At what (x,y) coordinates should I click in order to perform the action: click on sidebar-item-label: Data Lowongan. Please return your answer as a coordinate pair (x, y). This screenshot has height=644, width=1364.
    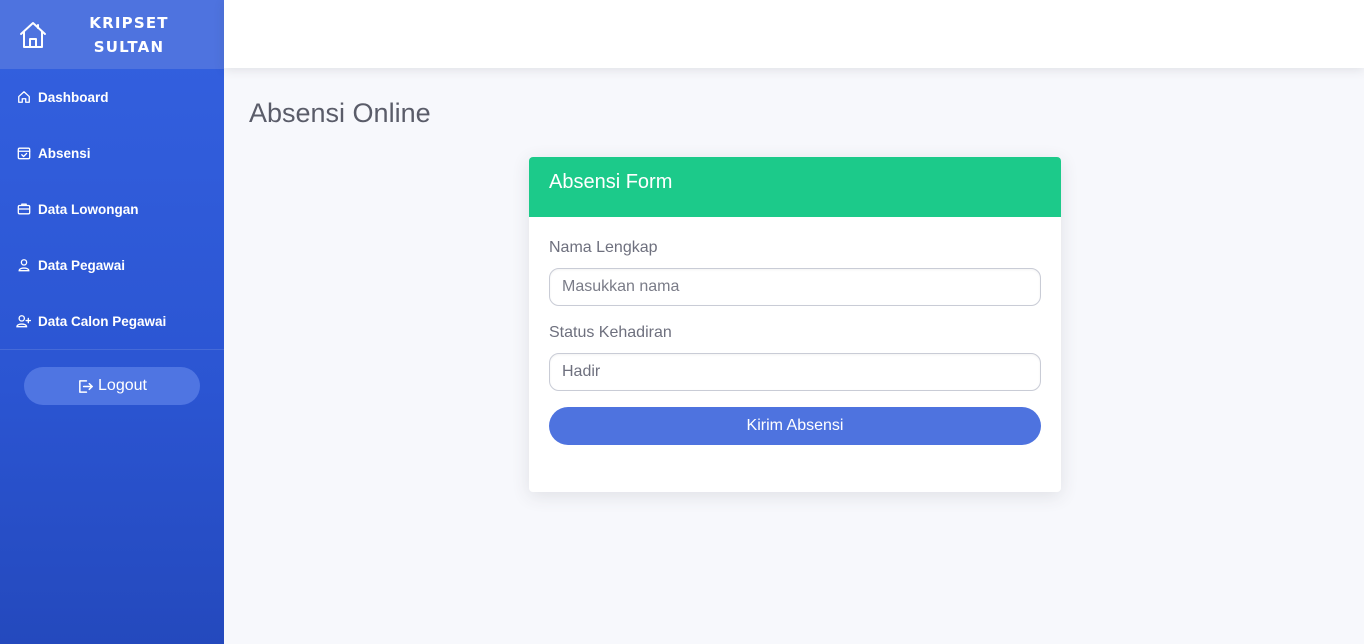
    Looking at the image, I should click on (88, 209).